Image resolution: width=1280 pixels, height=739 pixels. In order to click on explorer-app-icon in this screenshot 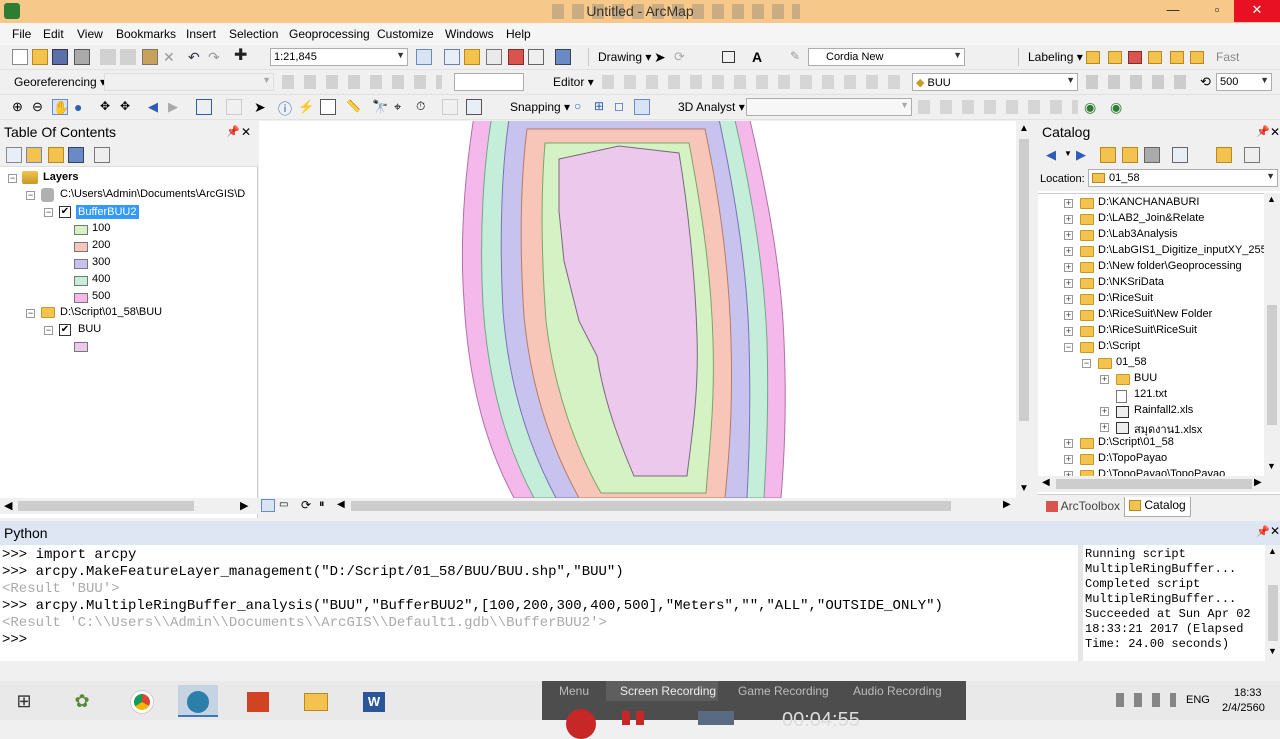, I will do `click(316, 701)`.